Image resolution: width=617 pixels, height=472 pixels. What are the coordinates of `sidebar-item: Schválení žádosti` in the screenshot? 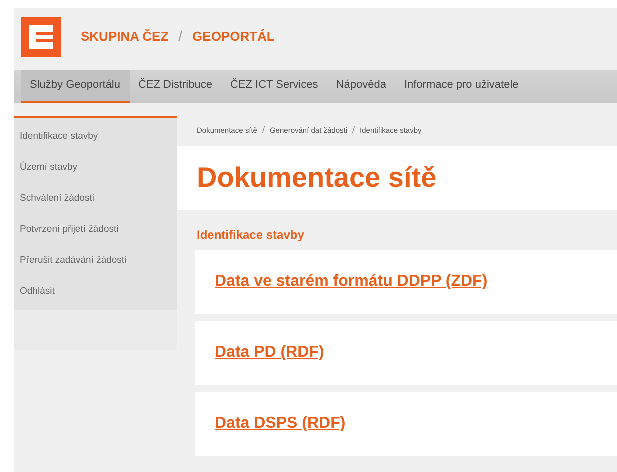 It's located at (95, 198).